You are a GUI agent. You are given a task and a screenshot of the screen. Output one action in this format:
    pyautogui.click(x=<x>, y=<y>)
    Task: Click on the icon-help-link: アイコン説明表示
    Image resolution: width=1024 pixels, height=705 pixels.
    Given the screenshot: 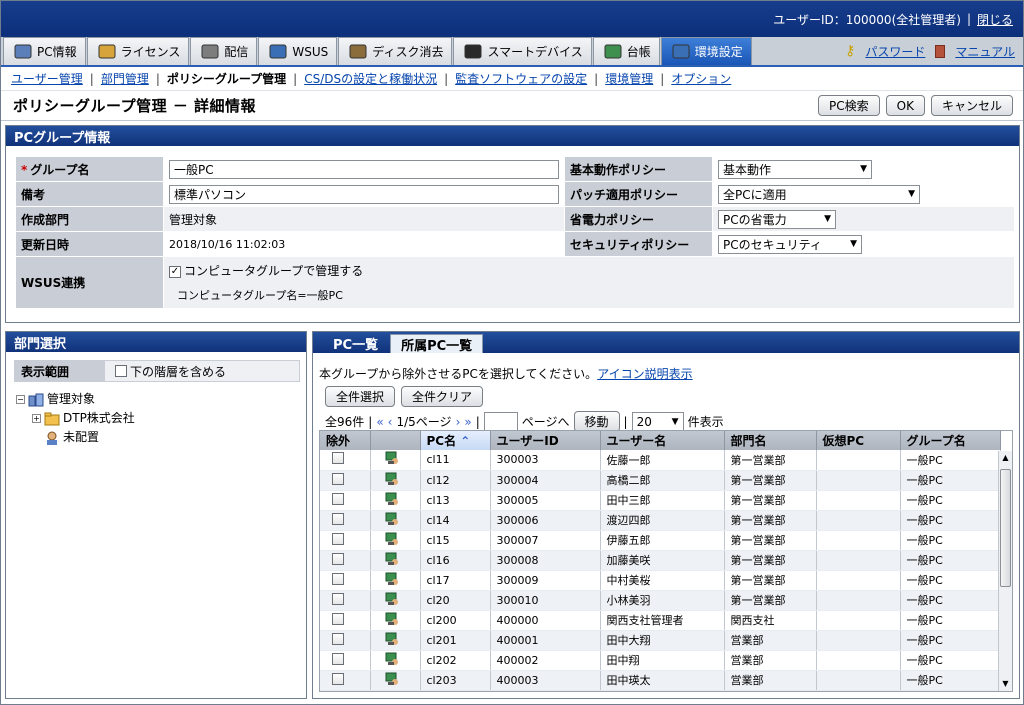 What is the action you would take?
    pyautogui.click(x=644, y=374)
    